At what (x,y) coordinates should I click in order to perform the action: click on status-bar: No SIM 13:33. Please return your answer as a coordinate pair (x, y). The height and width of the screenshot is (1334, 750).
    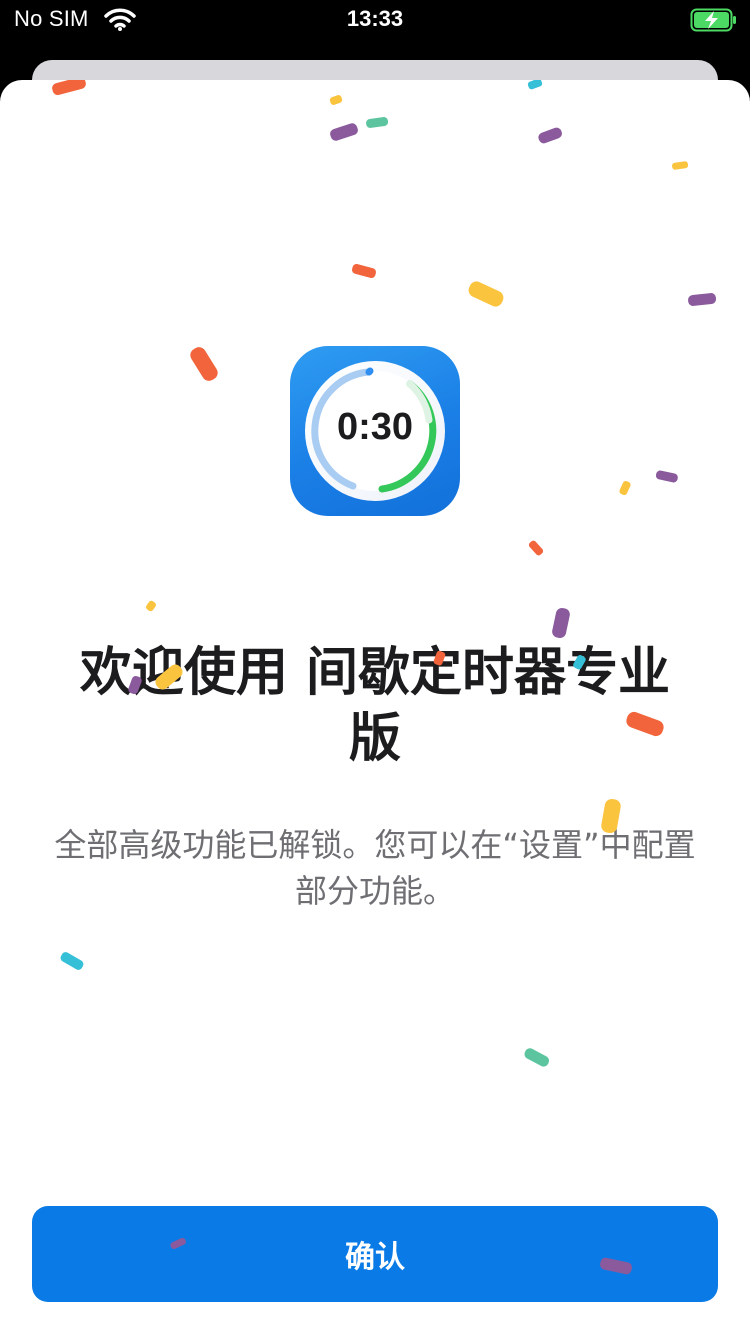
    Looking at the image, I should click on (375, 20).